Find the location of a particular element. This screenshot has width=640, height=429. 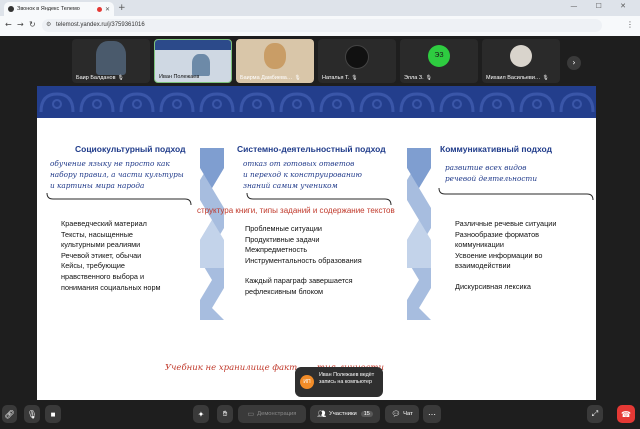

people-icon: 👥︎ is located at coordinates (322, 414).